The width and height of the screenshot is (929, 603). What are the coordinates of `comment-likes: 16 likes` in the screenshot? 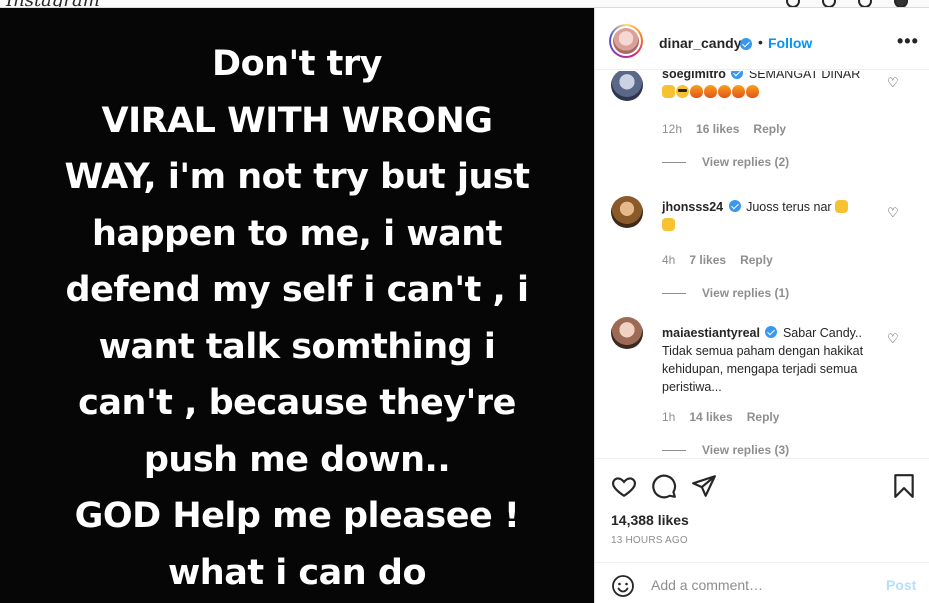 It's located at (717, 129).